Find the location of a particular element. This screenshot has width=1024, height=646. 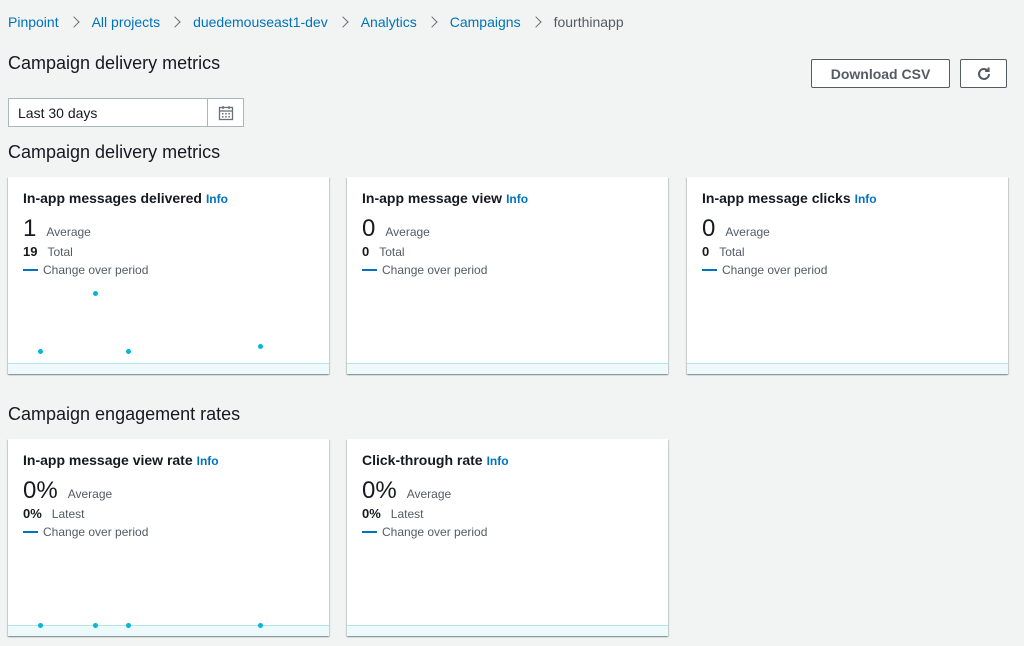

date-range-picker is located at coordinates (126, 112).